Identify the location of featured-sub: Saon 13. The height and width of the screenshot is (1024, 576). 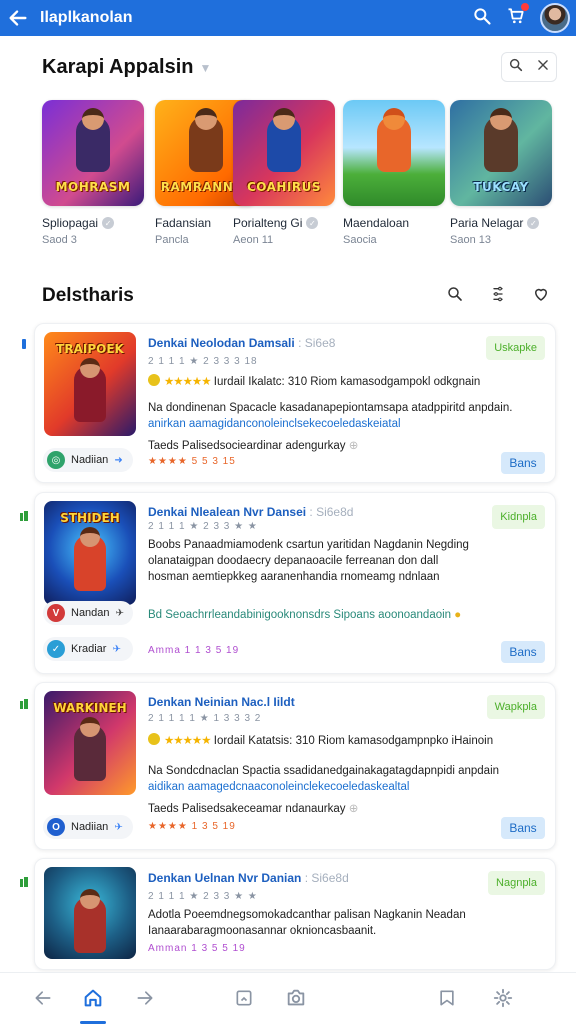
(470, 240).